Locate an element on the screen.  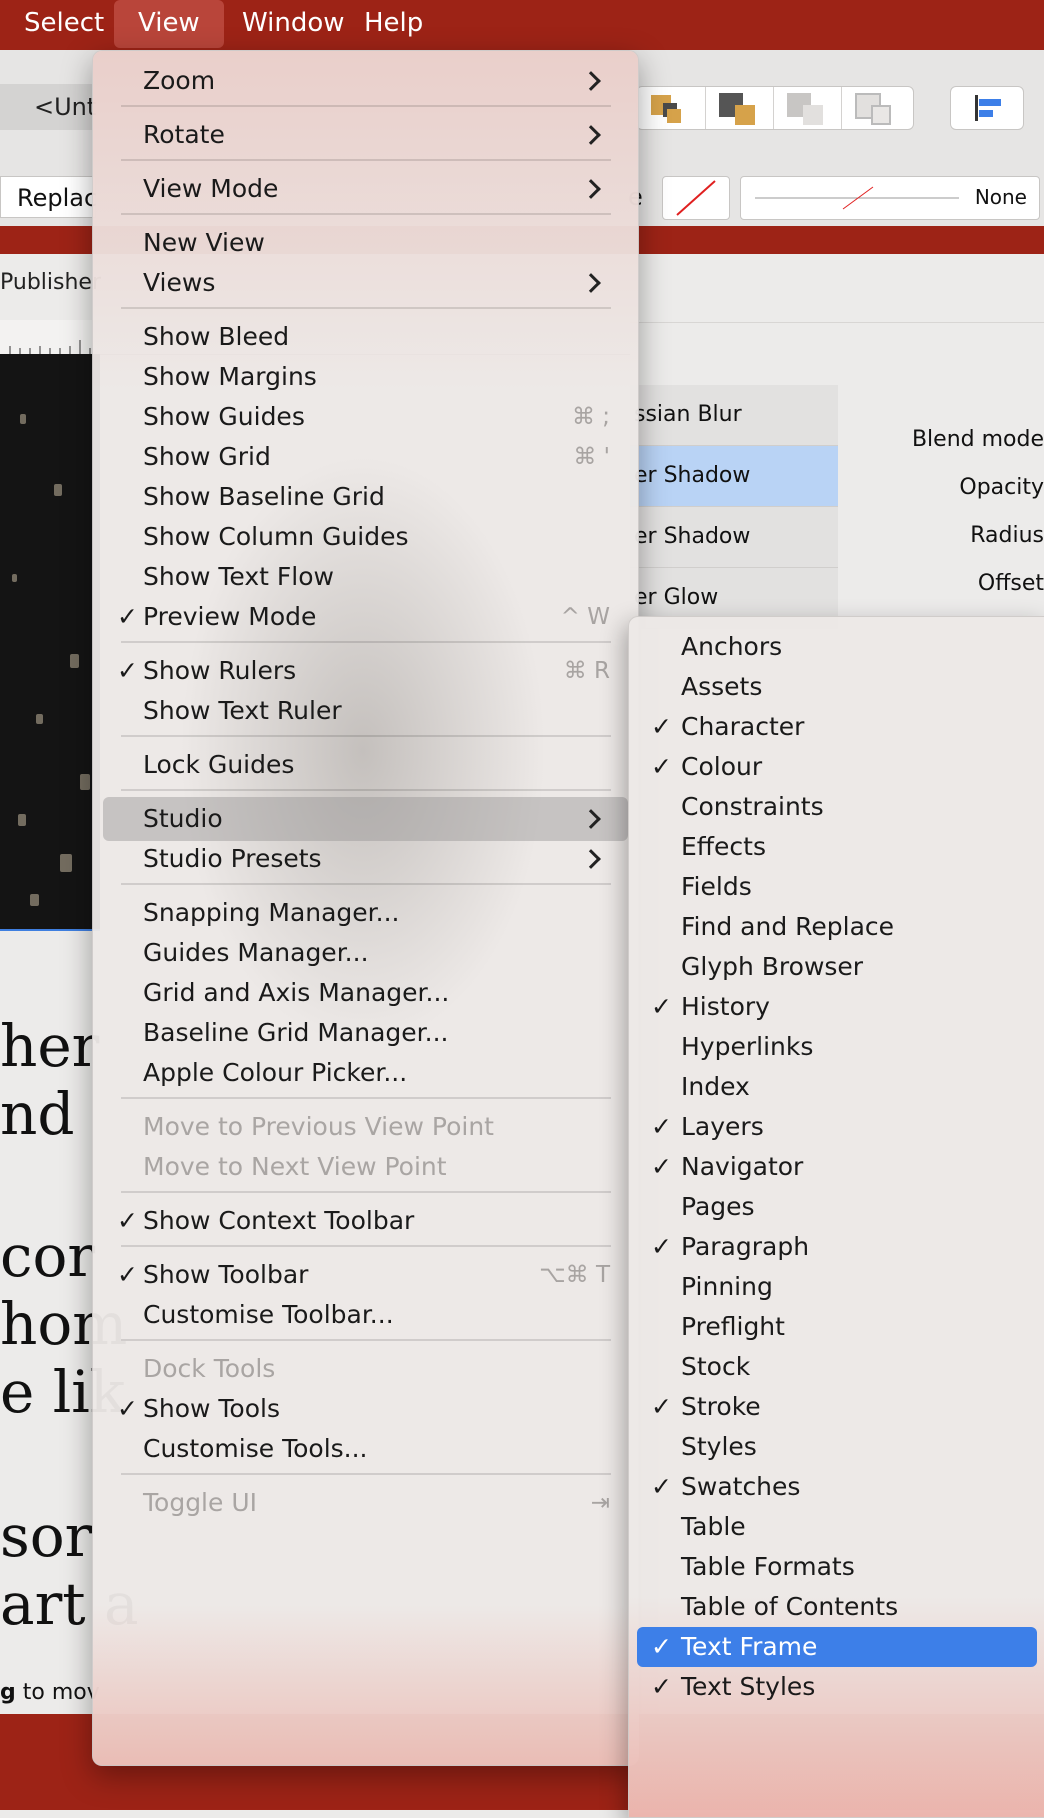
view-menu-item-show-text-flow: Show Text Flow is located at coordinates (365, 577).